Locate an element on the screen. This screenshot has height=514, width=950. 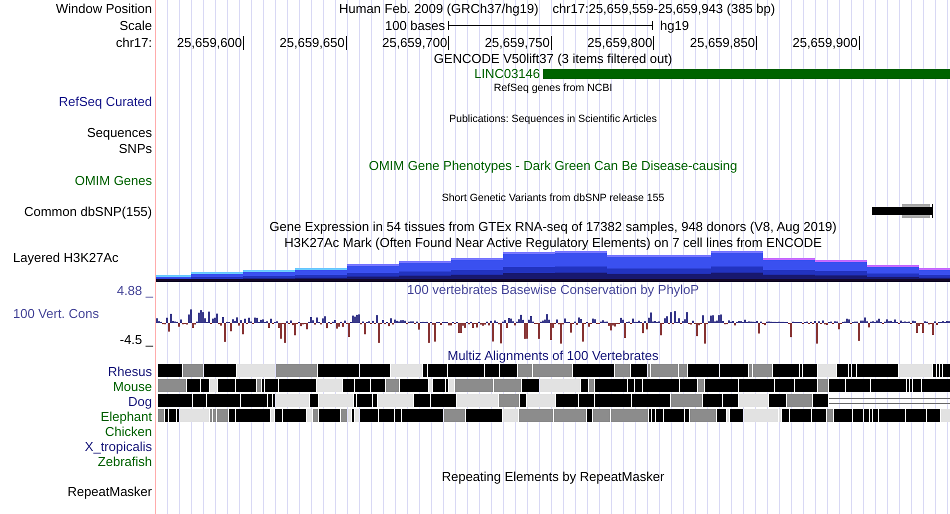
species-label: X_tropicalis is located at coordinates (118, 447).